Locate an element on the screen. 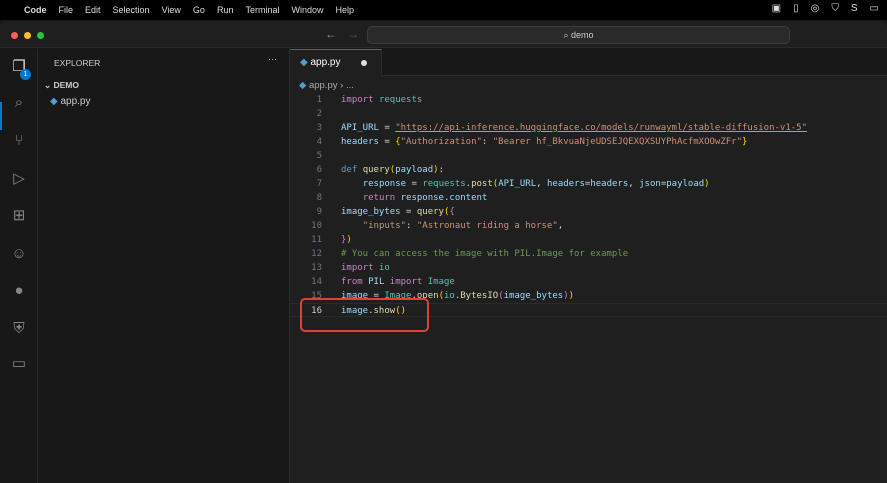  tray-icon: ▯ is located at coordinates (796, 8).